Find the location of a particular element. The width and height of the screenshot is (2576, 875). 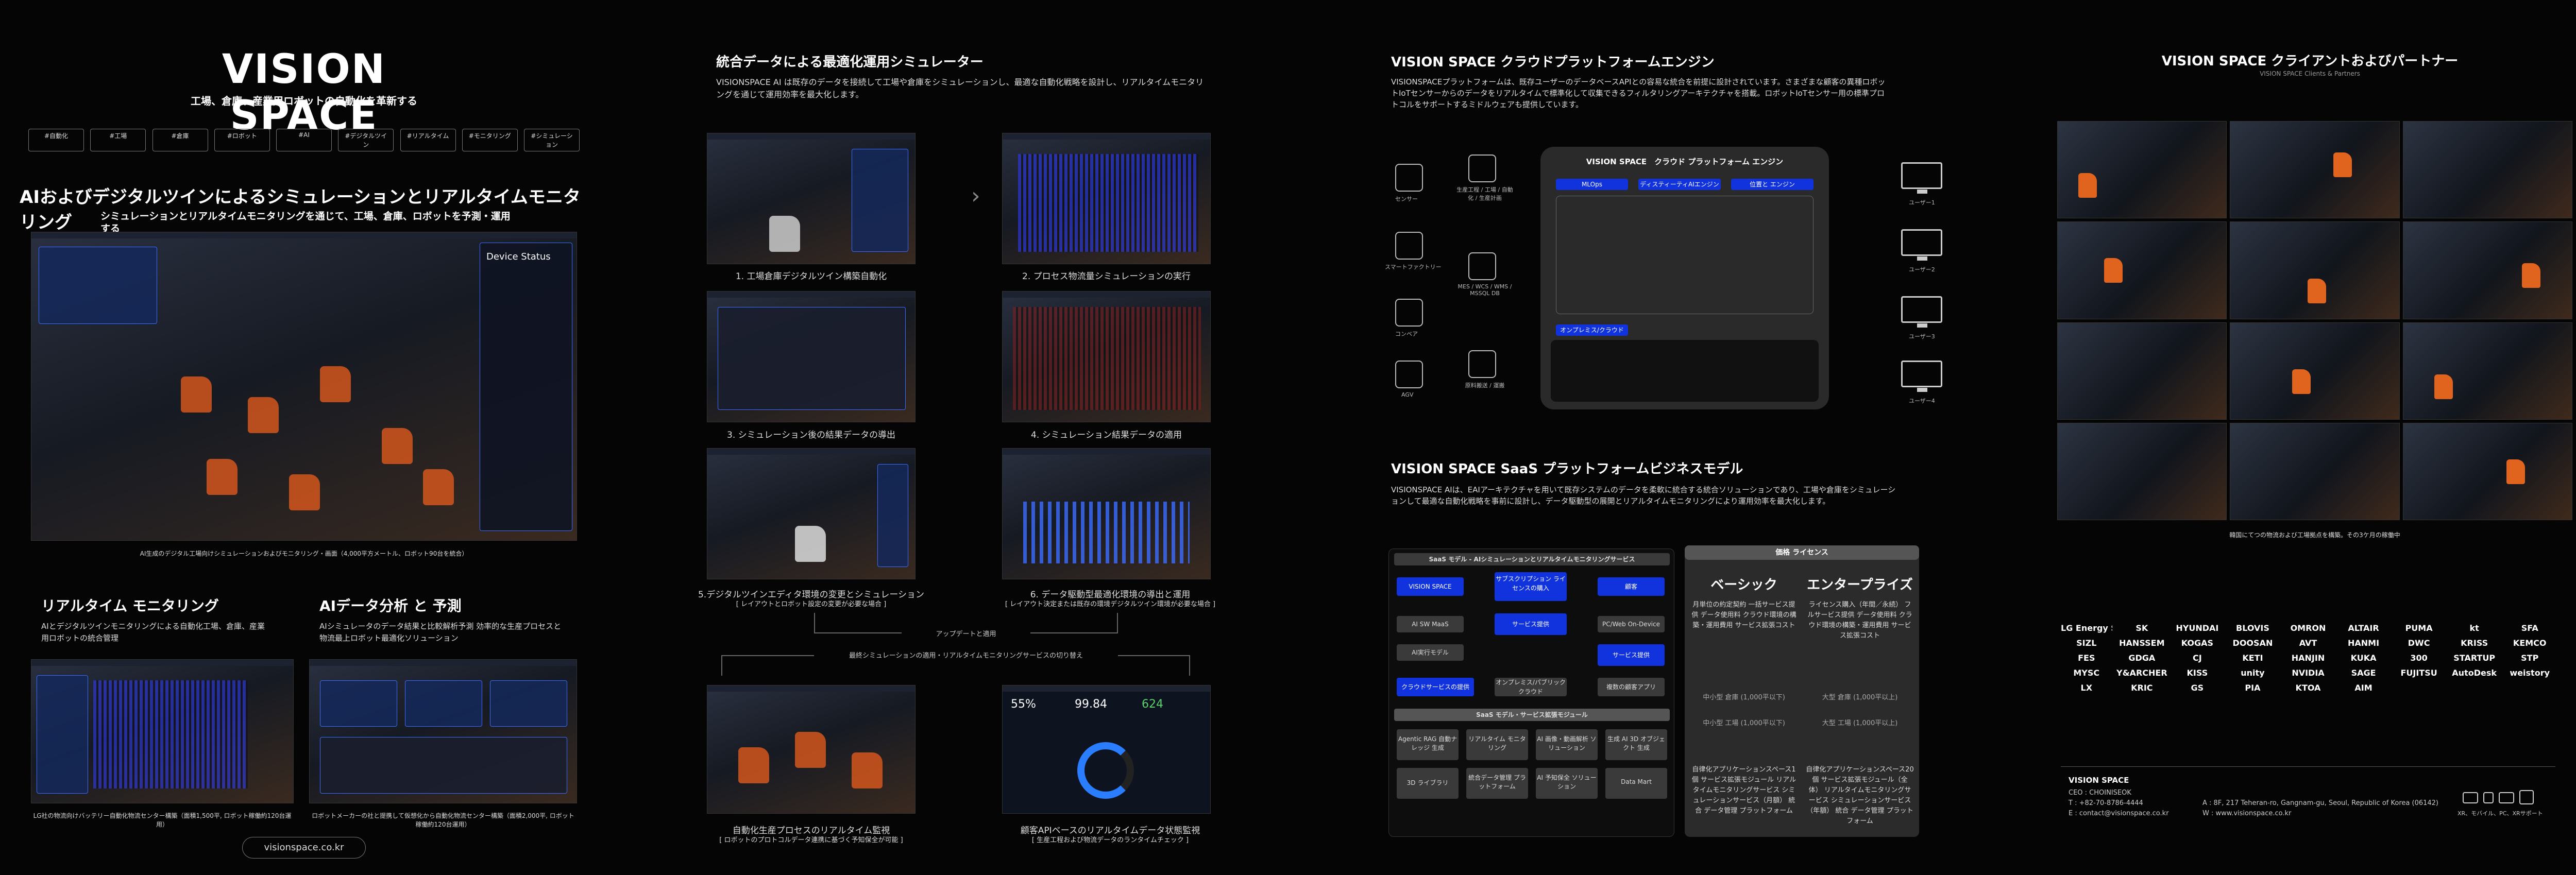

project-gallery is located at coordinates (2314, 320).